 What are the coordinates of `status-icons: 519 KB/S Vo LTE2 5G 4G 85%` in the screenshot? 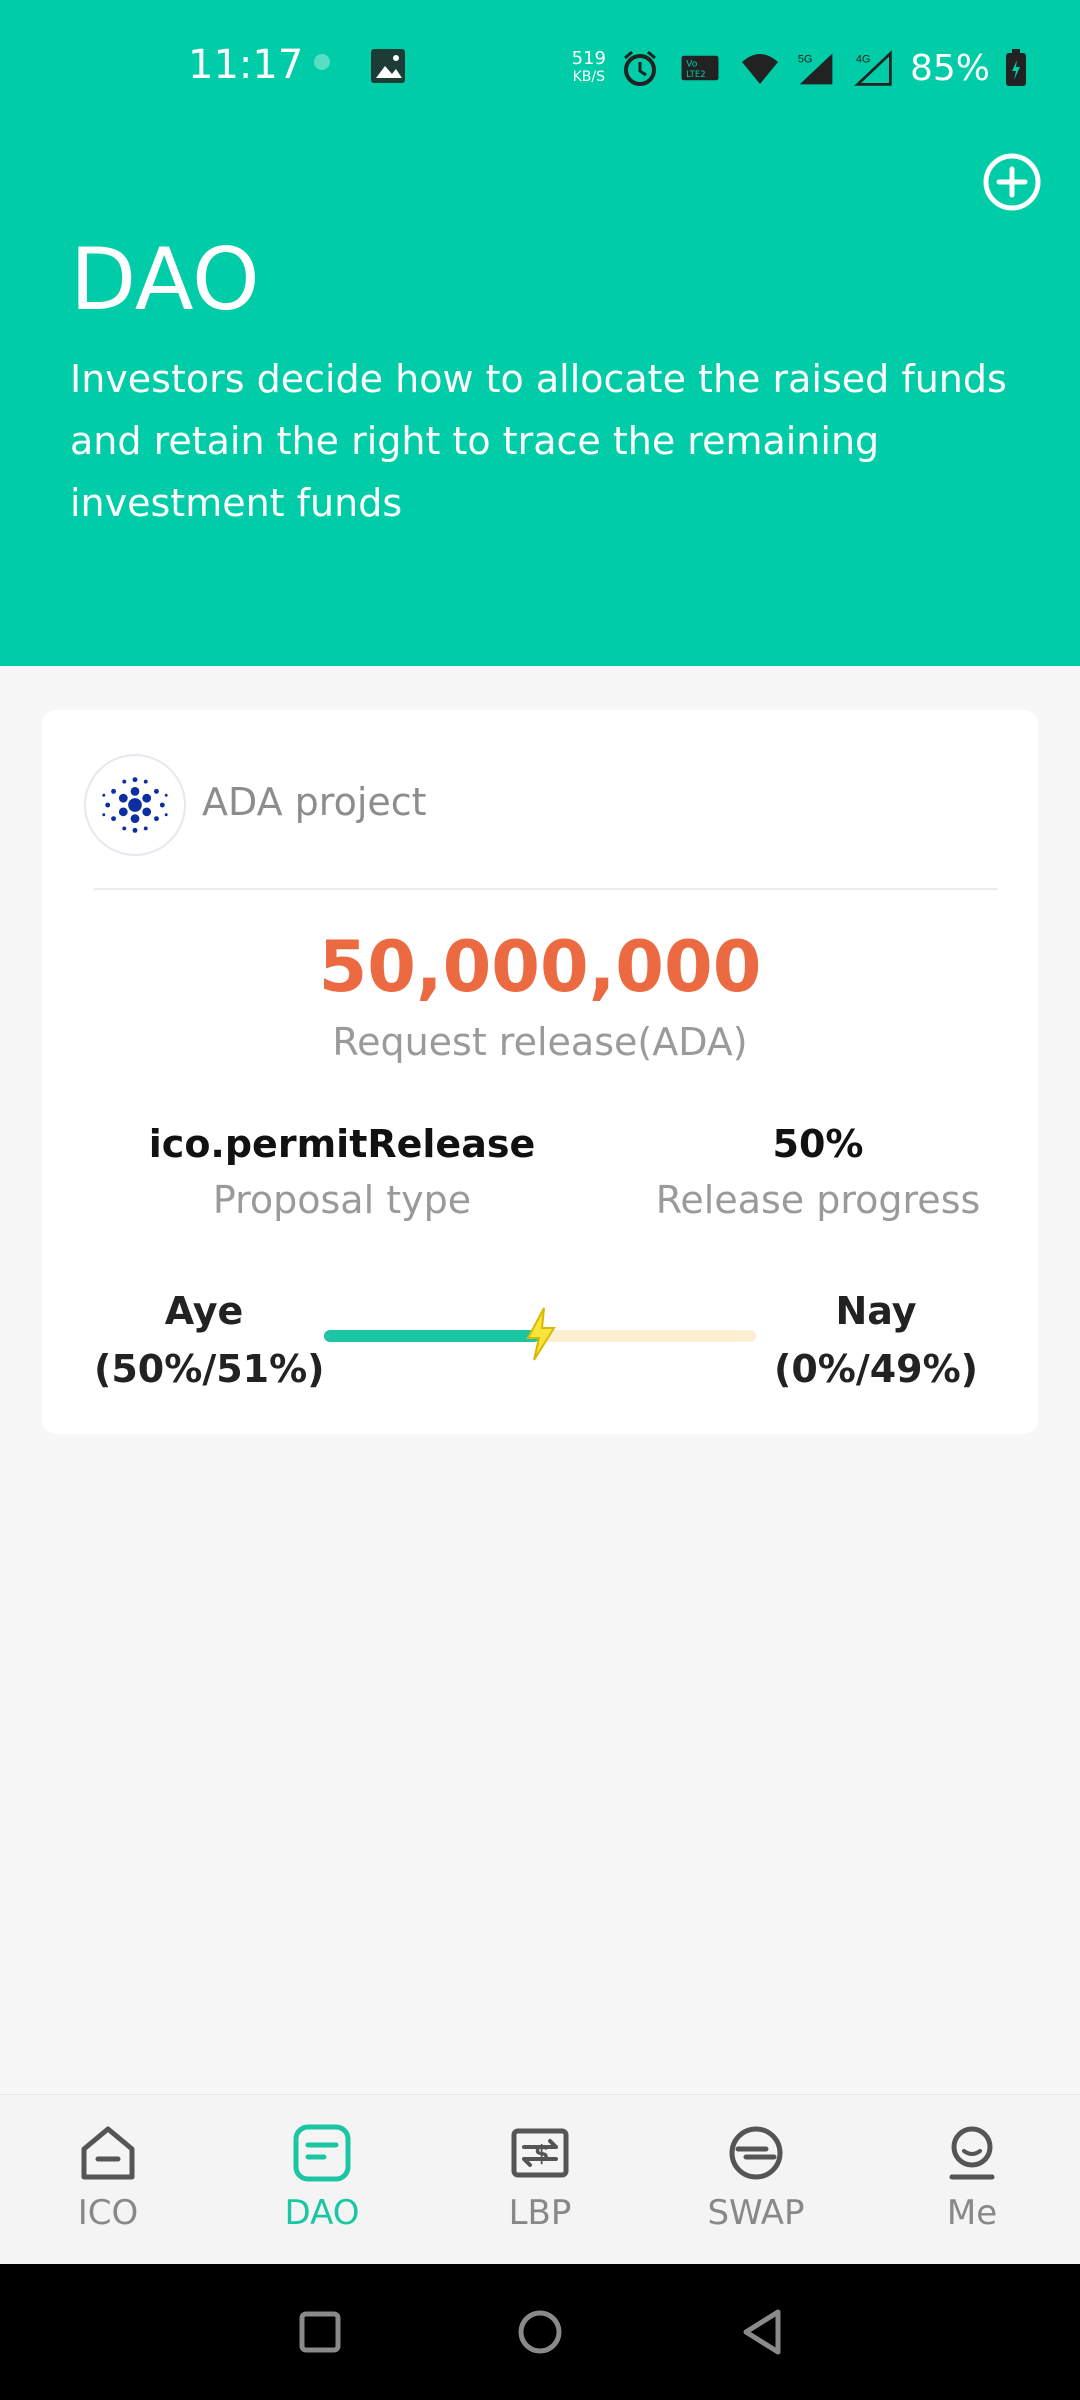 It's located at (800, 68).